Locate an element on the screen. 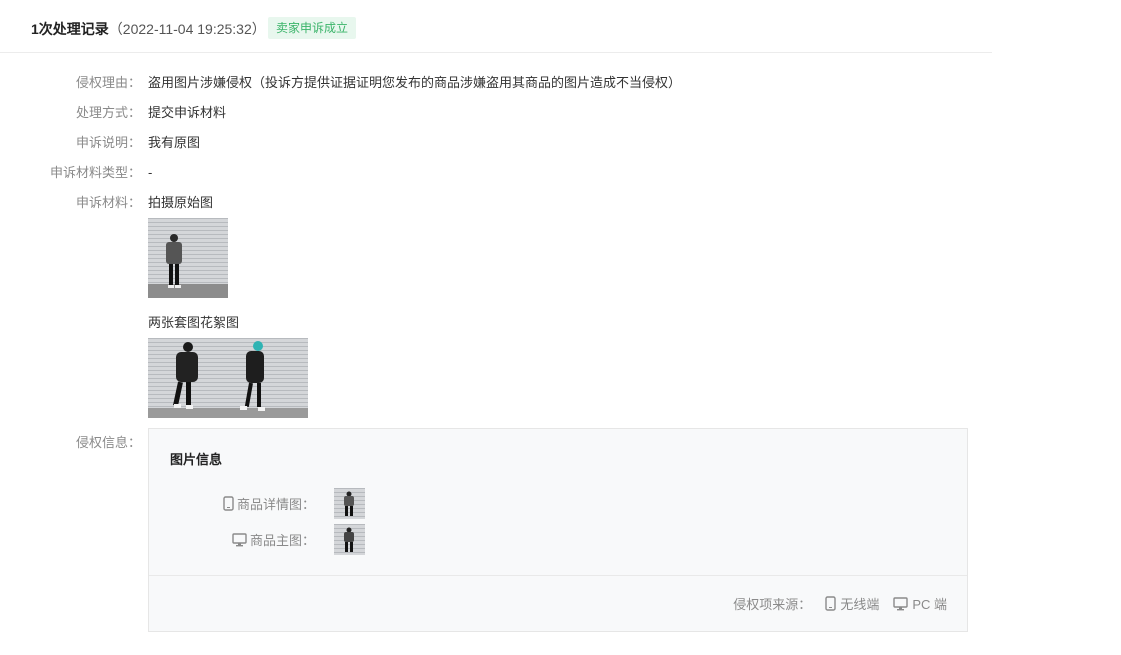  infringement-source: 侵权项来源： 无线端 PC 端 is located at coordinates (840, 603).